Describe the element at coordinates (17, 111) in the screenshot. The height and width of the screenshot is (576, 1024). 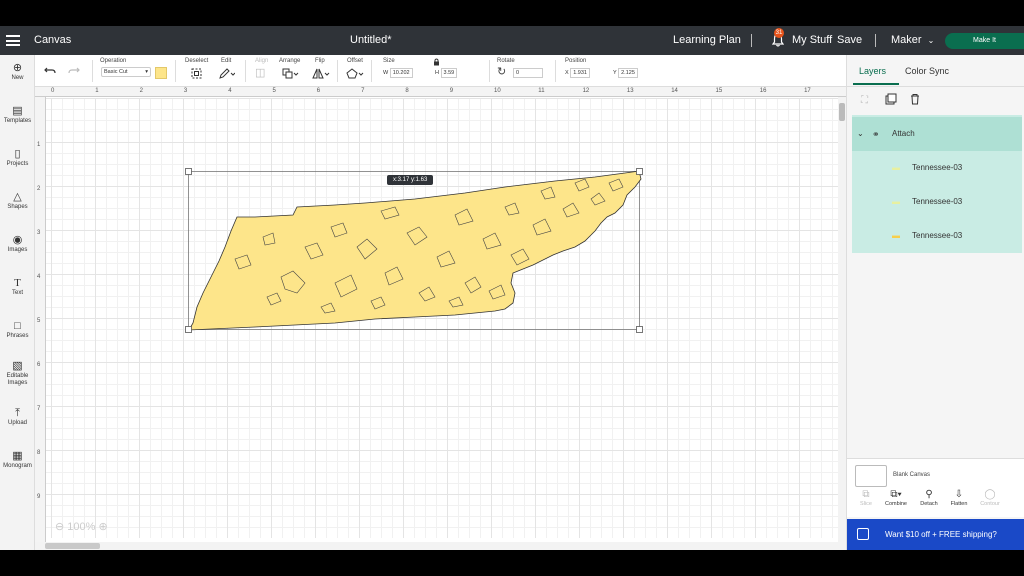
I see `shirt-icon: ▤` at that location.